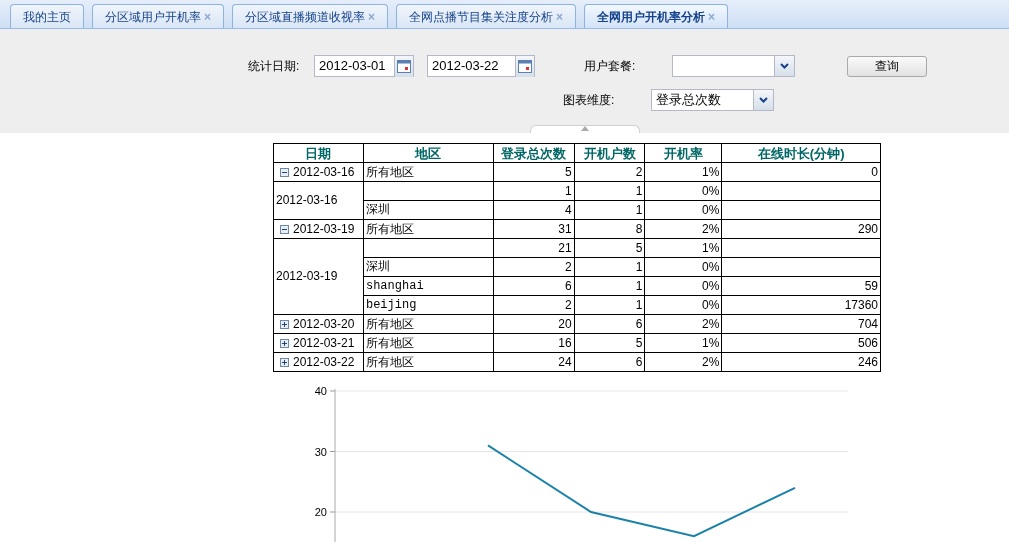 Image resolution: width=1009 pixels, height=542 pixels. Describe the element at coordinates (47, 16) in the screenshot. I see `tab: 我的主页` at that location.